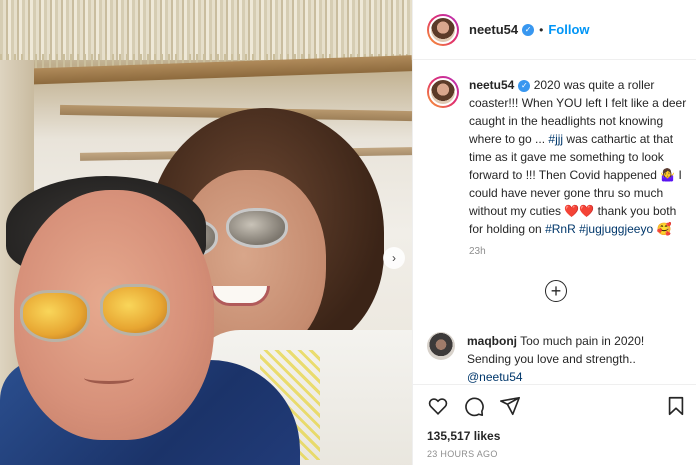  What do you see at coordinates (463, 436) in the screenshot?
I see `likes-count: 135,517 likes` at bounding box center [463, 436].